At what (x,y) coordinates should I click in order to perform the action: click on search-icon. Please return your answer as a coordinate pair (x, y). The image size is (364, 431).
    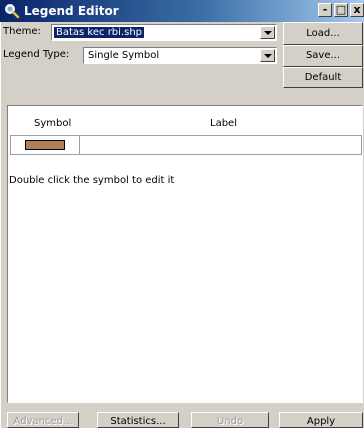
    Looking at the image, I should click on (12, 11).